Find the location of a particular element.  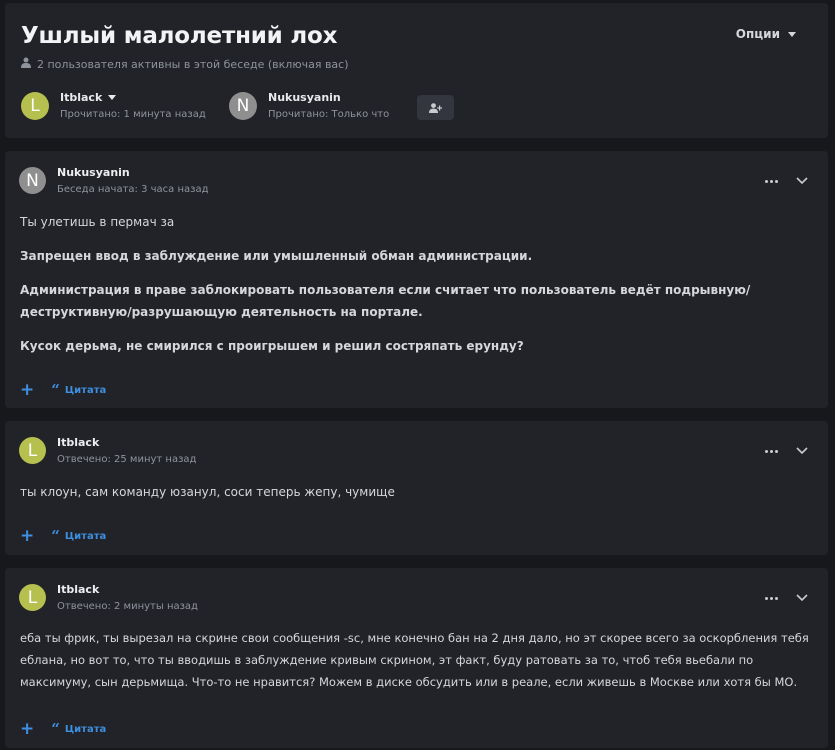

participant-itblack: L Itblack Прочитано: 1 минута назад is located at coordinates (113, 105).